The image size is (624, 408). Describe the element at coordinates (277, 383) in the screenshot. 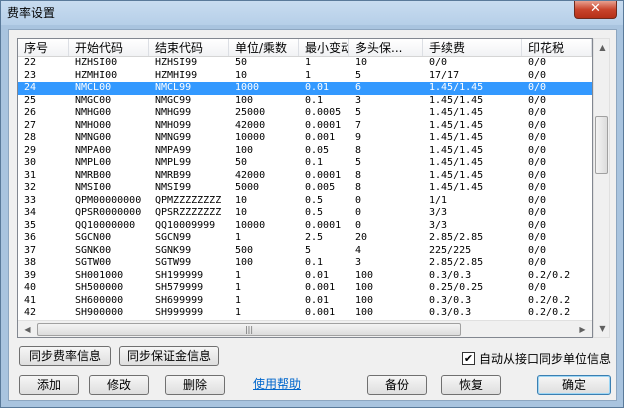

I see `help-link: 使用帮助` at that location.